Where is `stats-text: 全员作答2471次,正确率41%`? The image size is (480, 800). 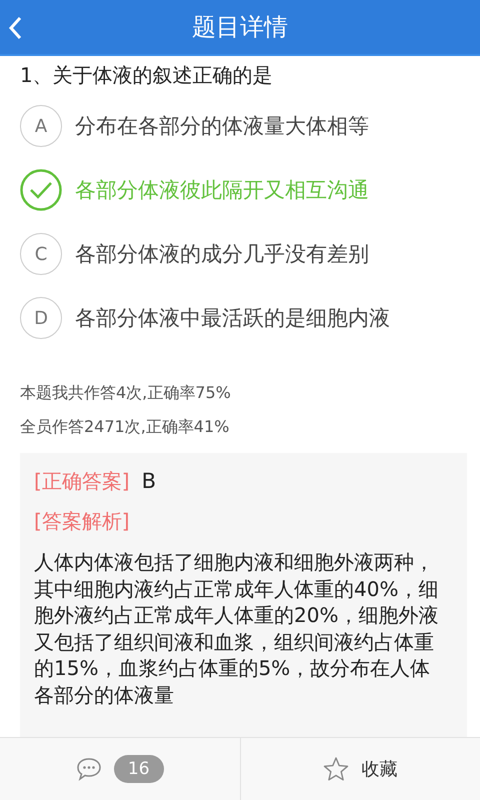 stats-text: 全员作答2471次,正确率41% is located at coordinates (125, 427).